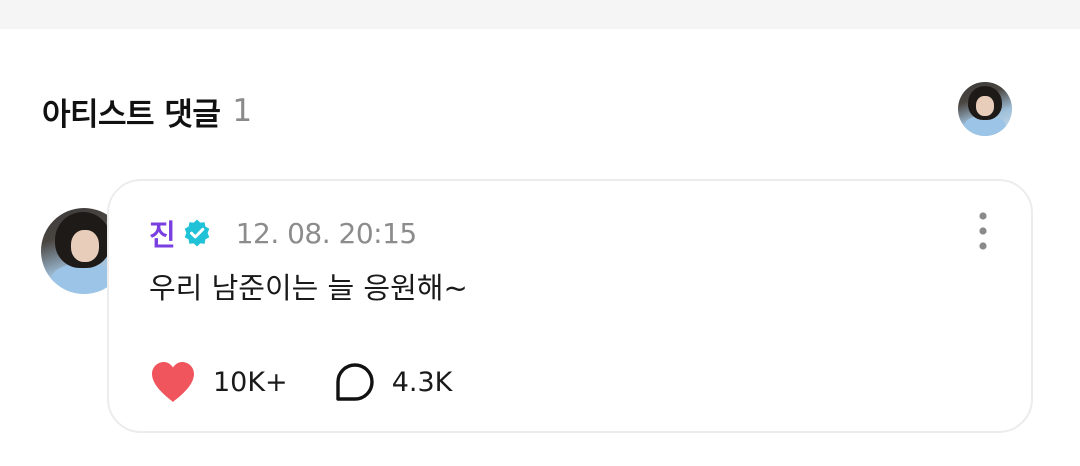 The width and height of the screenshot is (1080, 466). I want to click on author-name: 진, so click(162, 233).